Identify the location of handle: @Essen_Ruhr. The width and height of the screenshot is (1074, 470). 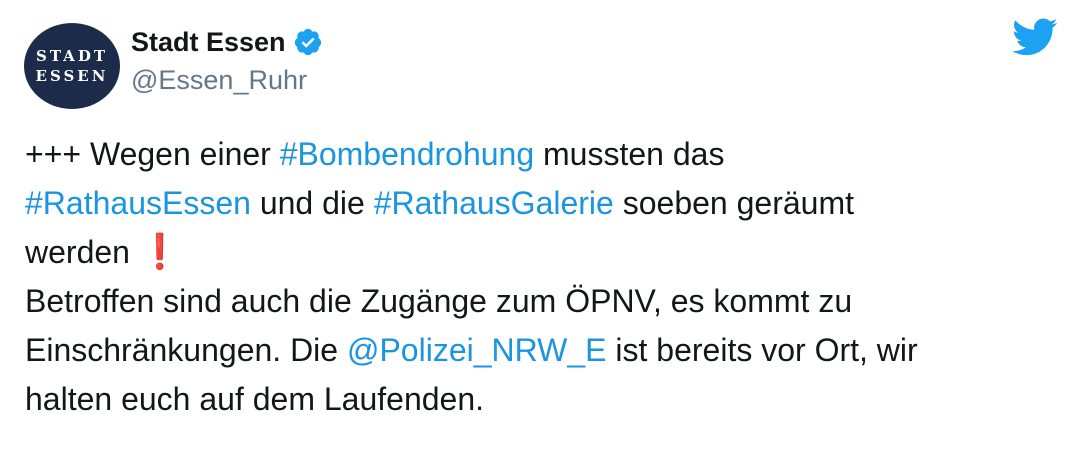
(227, 80).